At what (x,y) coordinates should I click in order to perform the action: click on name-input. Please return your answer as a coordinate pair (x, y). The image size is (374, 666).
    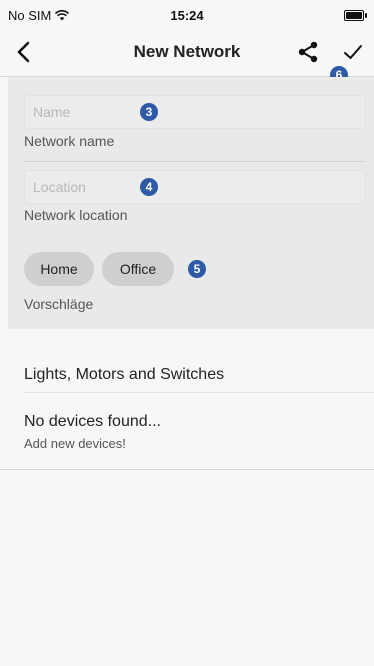
    Looking at the image, I should click on (195, 112).